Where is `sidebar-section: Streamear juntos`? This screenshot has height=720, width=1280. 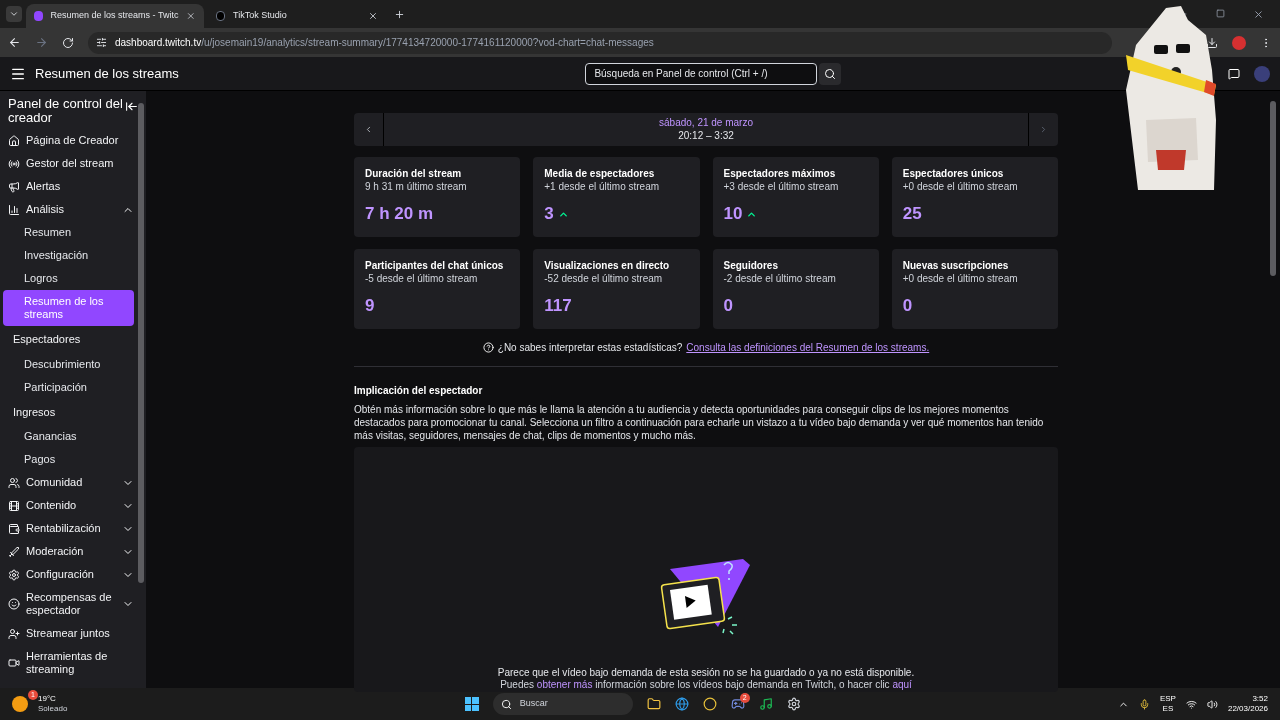
sidebar-section: Streamear juntos is located at coordinates (73, 633).